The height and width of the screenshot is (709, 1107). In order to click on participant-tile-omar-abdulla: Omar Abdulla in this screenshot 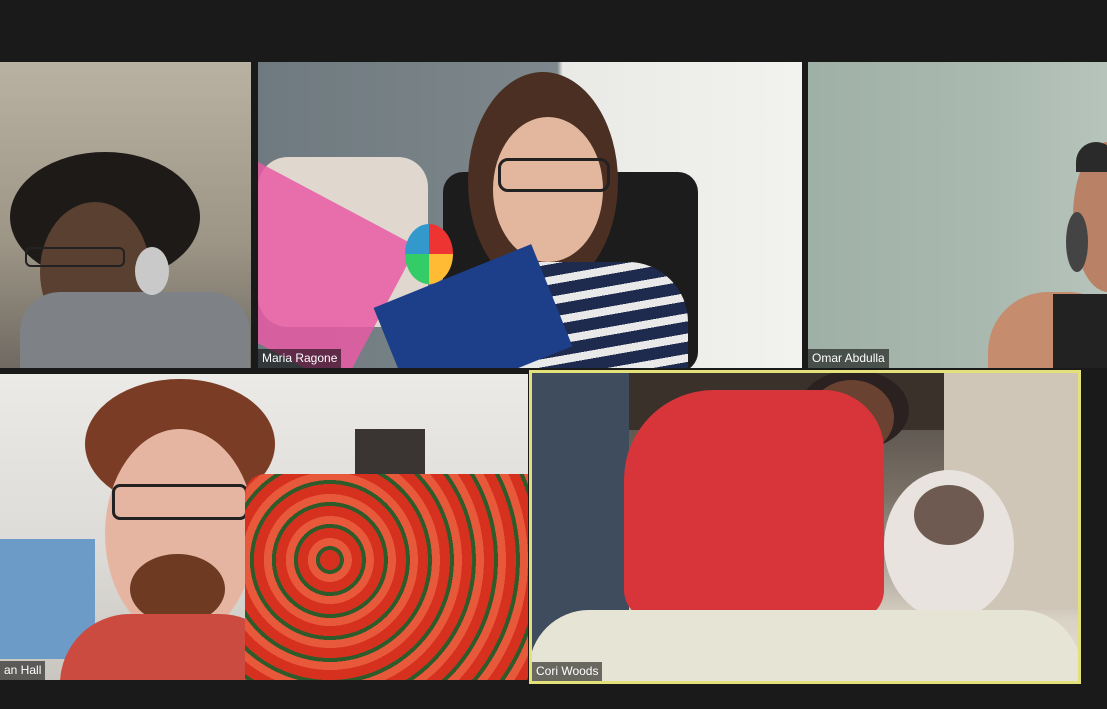, I will do `click(957, 215)`.